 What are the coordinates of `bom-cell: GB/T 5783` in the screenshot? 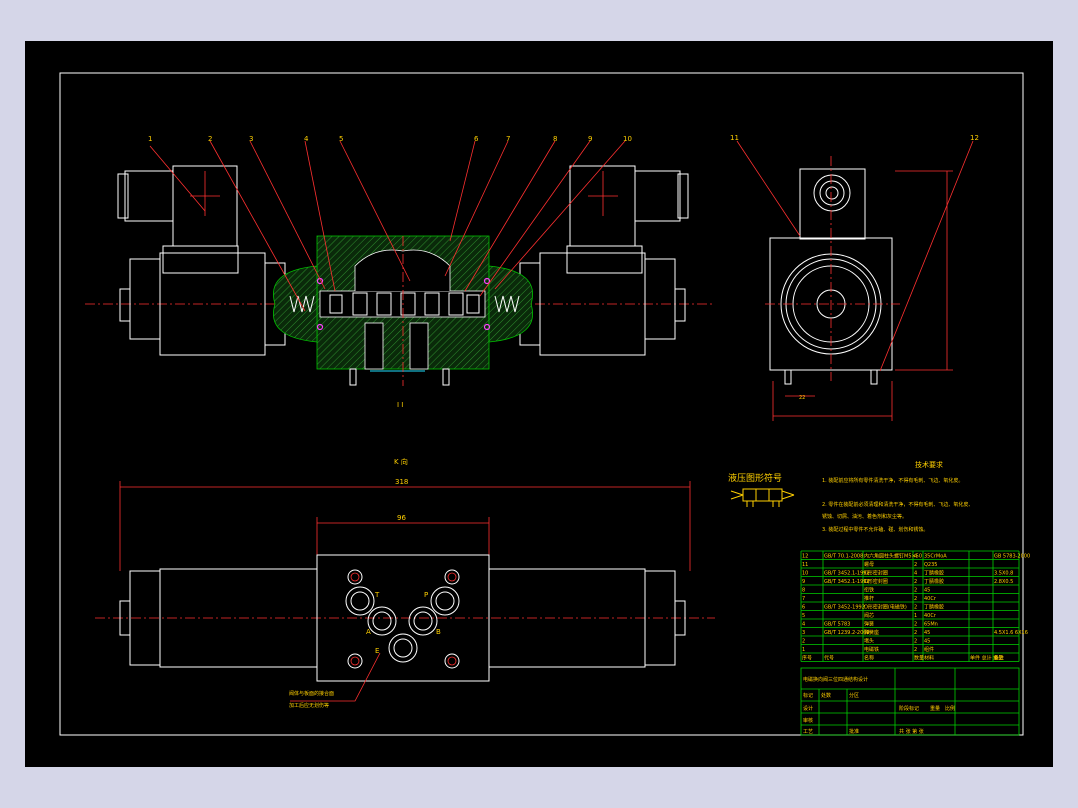 It's located at (837, 625).